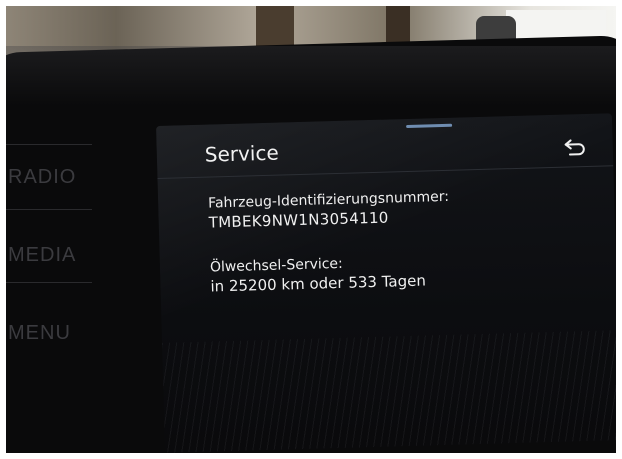 The width and height of the screenshot is (622, 459). I want to click on back-arrow-icon, so click(574, 147).